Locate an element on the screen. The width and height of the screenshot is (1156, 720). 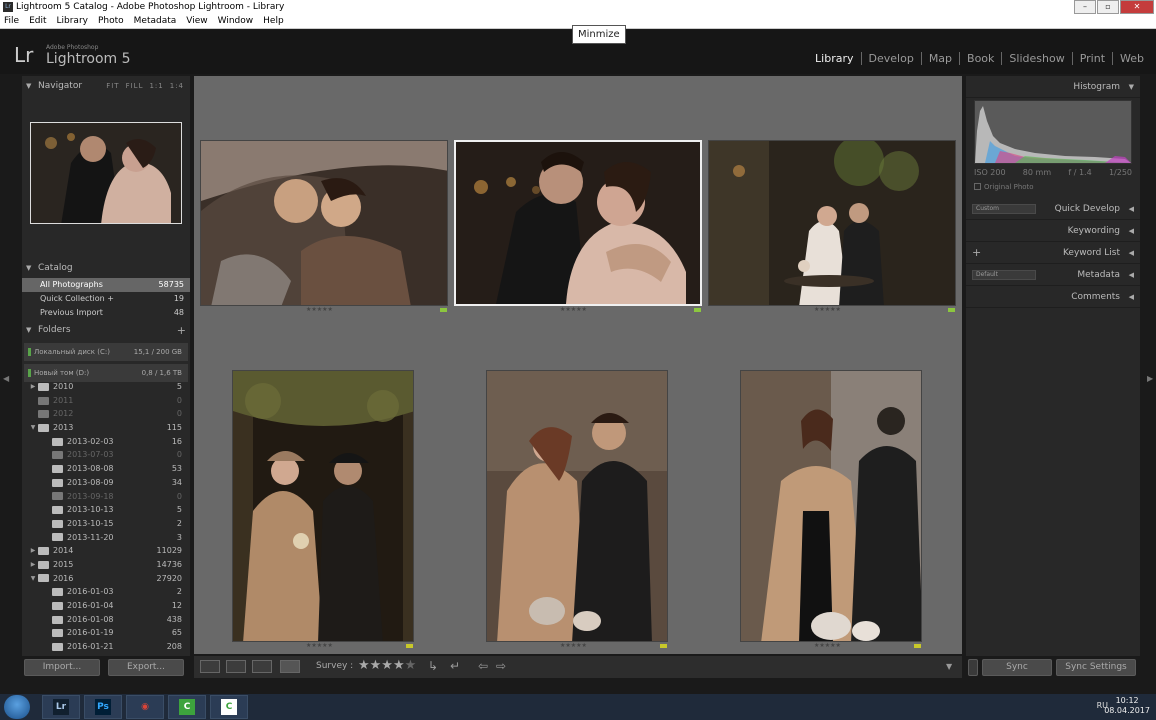
add-keyword-icon: + is located at coordinates (976, 253).